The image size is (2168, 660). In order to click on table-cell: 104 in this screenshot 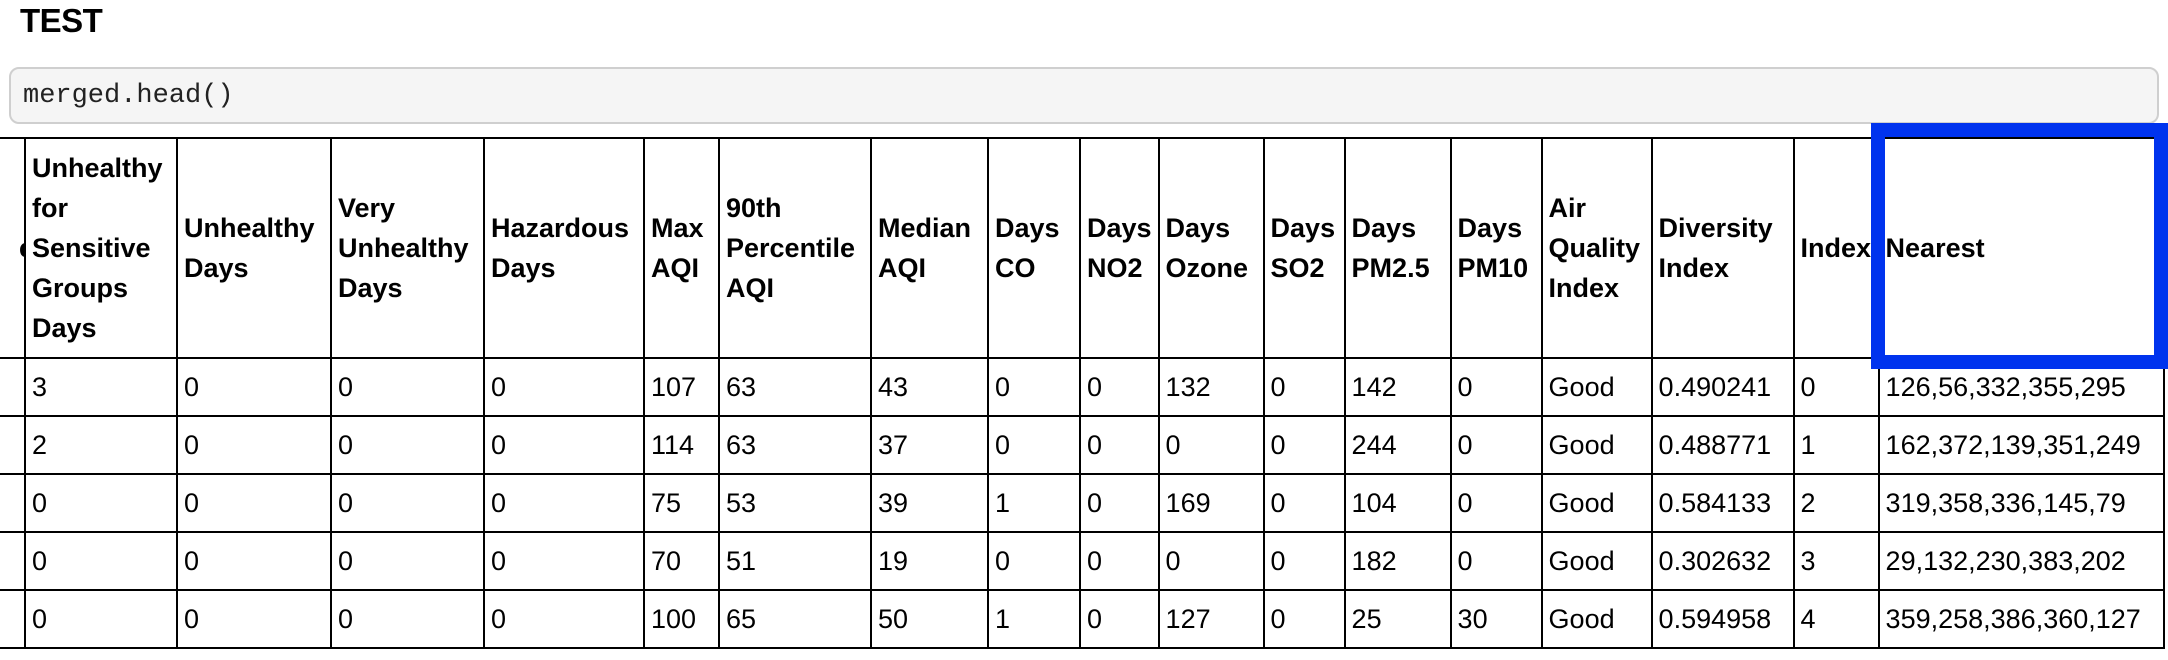, I will do `click(1397, 503)`.